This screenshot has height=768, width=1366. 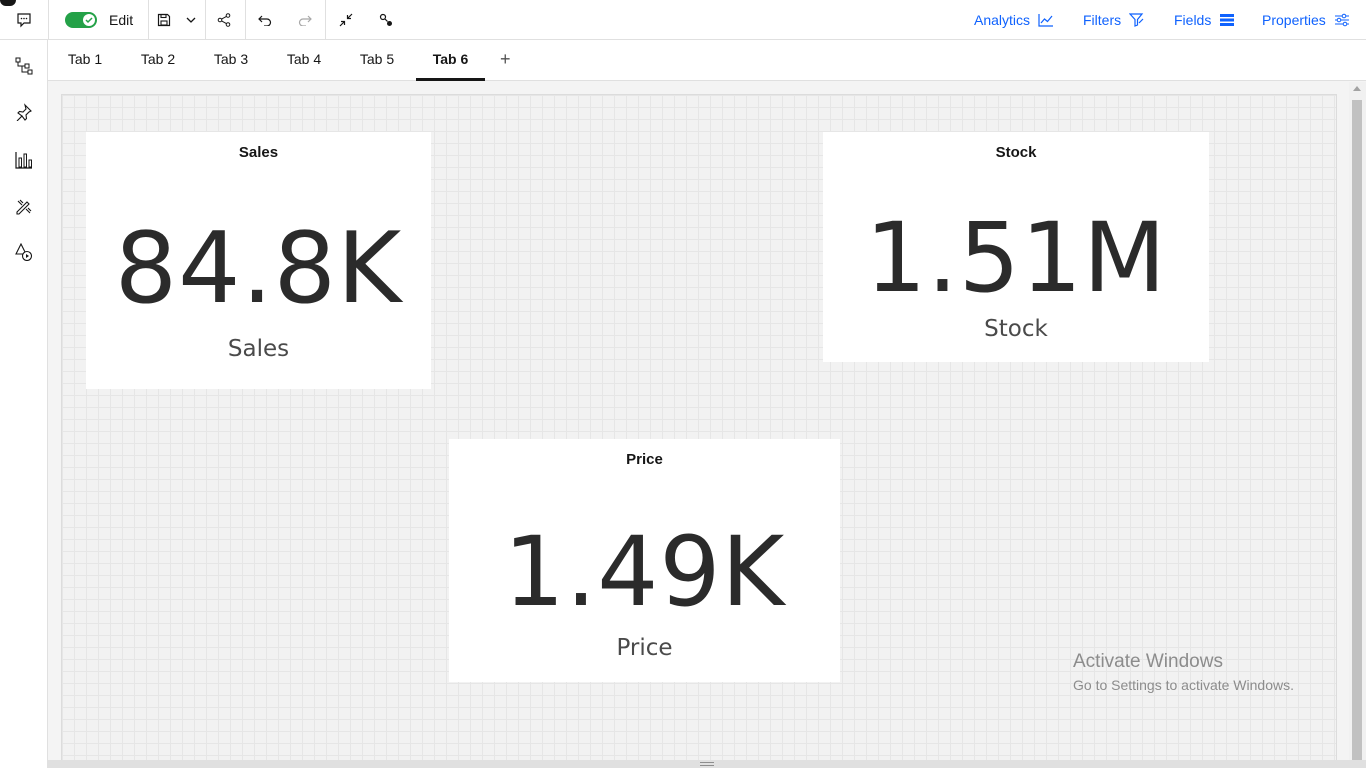 What do you see at coordinates (707, 60) in the screenshot?
I see `tab-bar: Tab 1 Tab 2 Tab 3 Tab 4 Tab 5 Tab 6 +` at bounding box center [707, 60].